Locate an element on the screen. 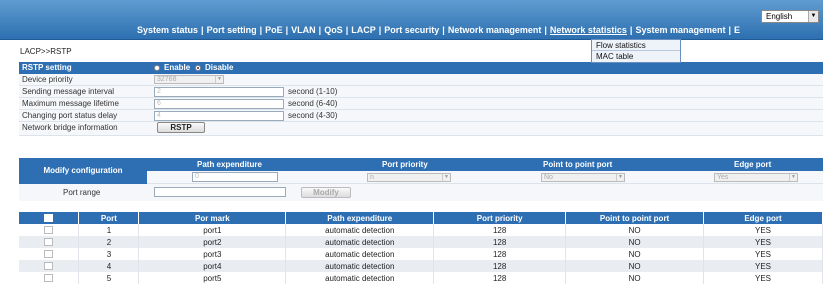 The height and width of the screenshot is (301, 823). language-select: English ▼ is located at coordinates (790, 16).